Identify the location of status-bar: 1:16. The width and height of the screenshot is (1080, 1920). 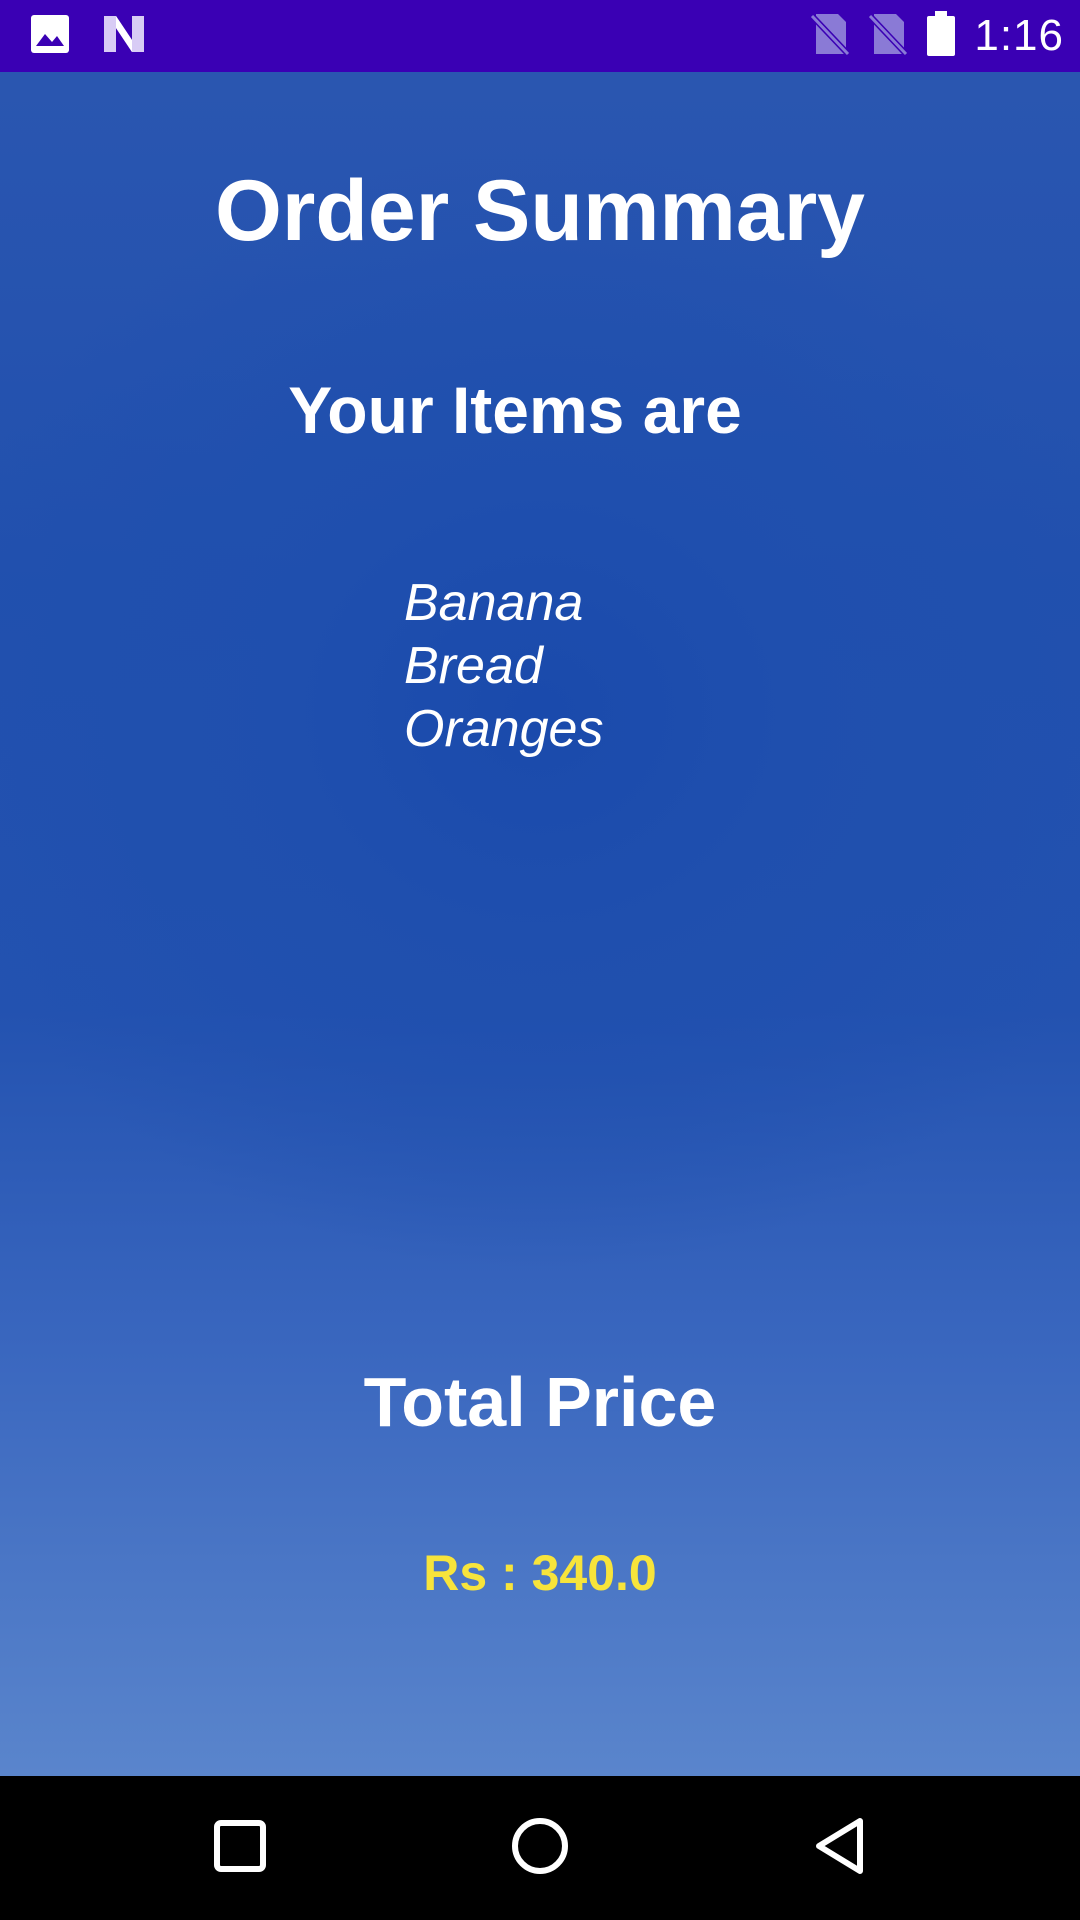
(540, 36).